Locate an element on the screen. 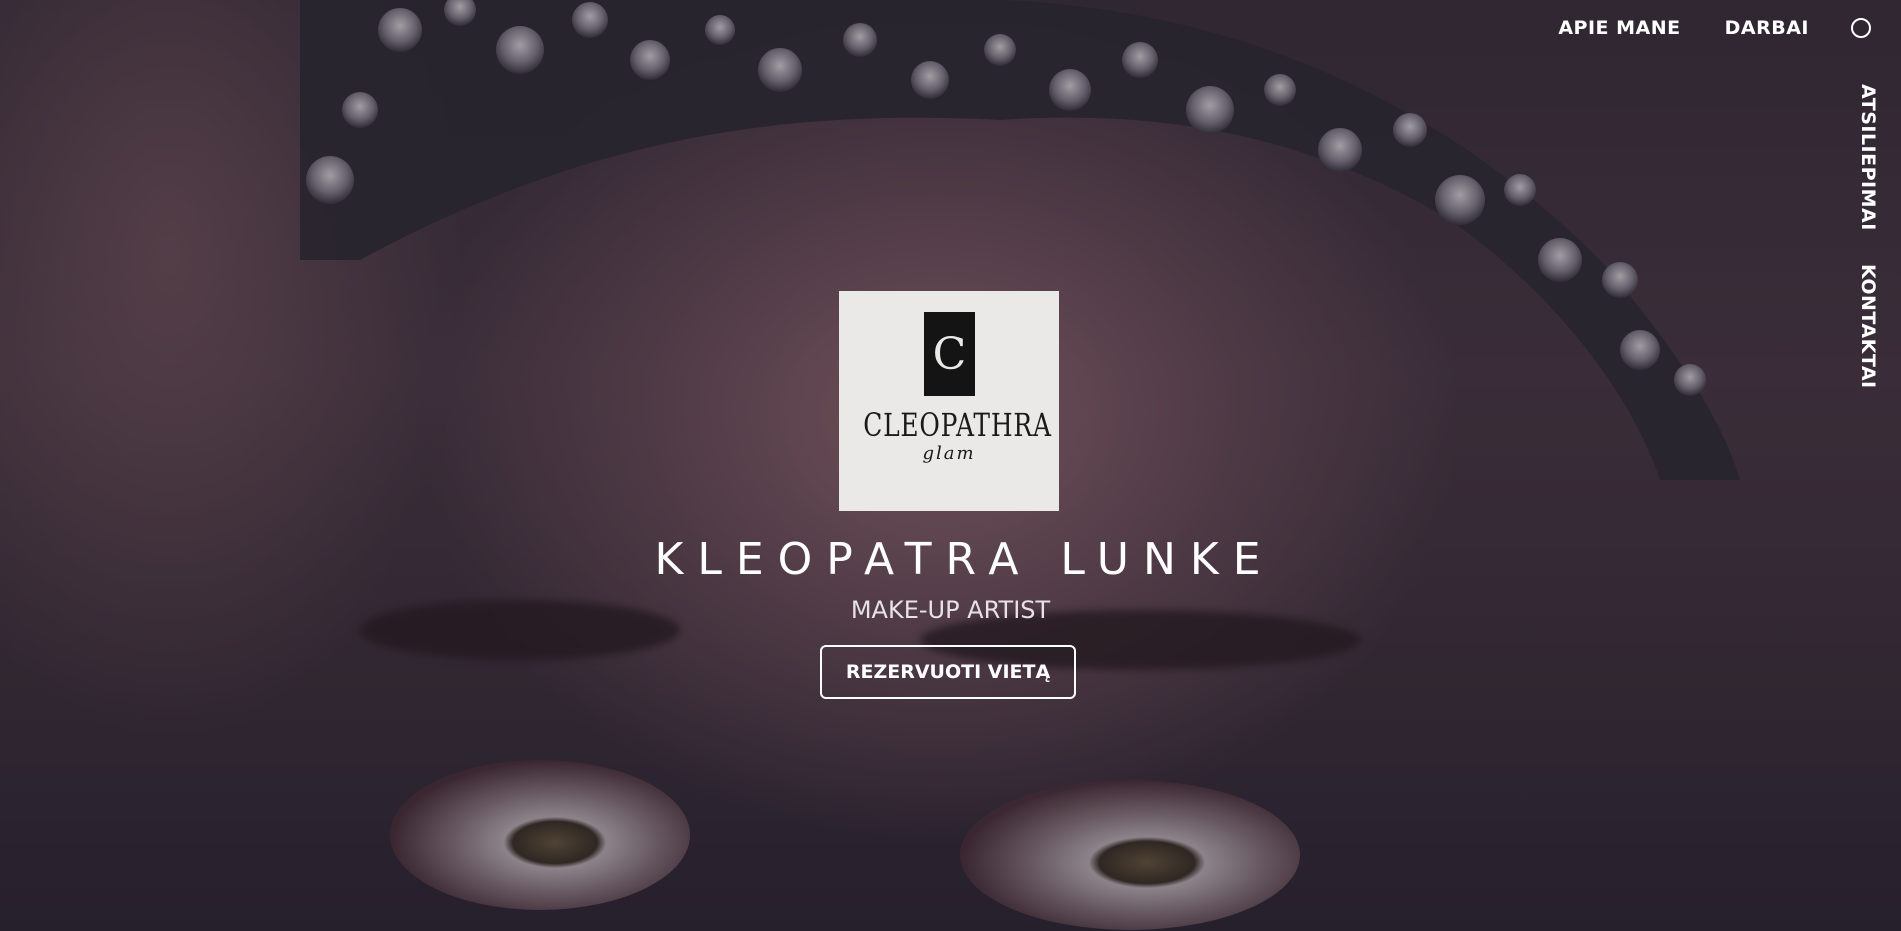 This screenshot has height=931, width=1901. nav-about: APIE MANE is located at coordinates (1619, 28).